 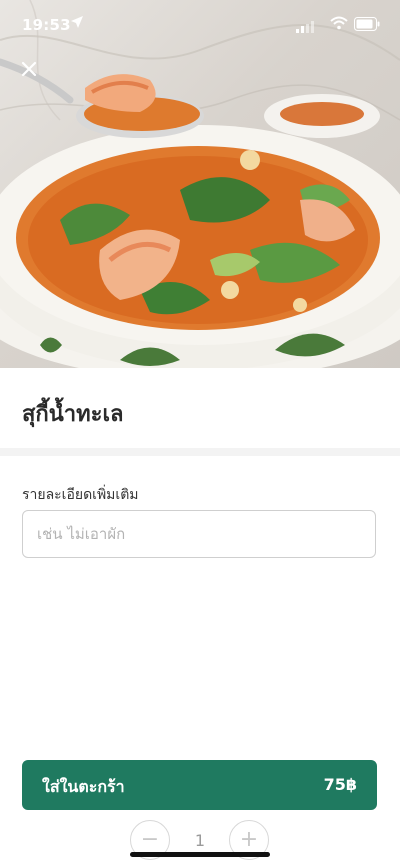 I want to click on status-bar: 19:53, so click(x=200, y=25).